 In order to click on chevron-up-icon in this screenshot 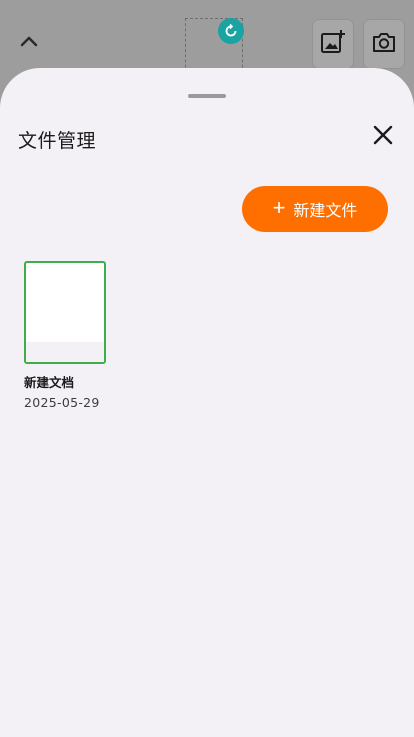, I will do `click(29, 41)`.